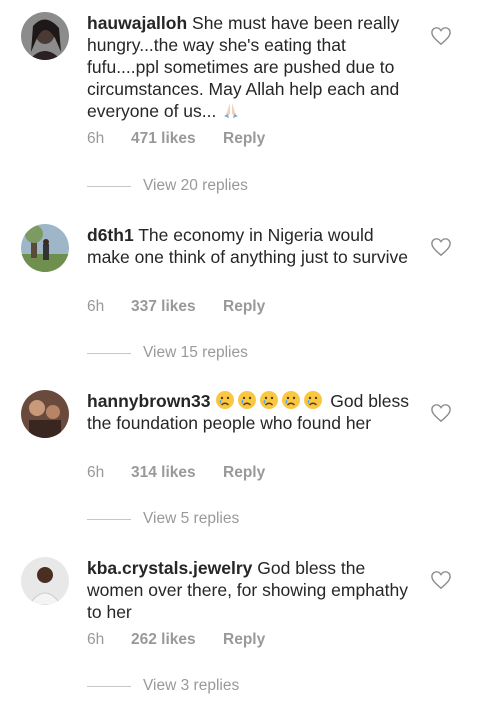 The image size is (480, 709). I want to click on comment-meta: 6h 314 likes Reply, so click(176, 473).